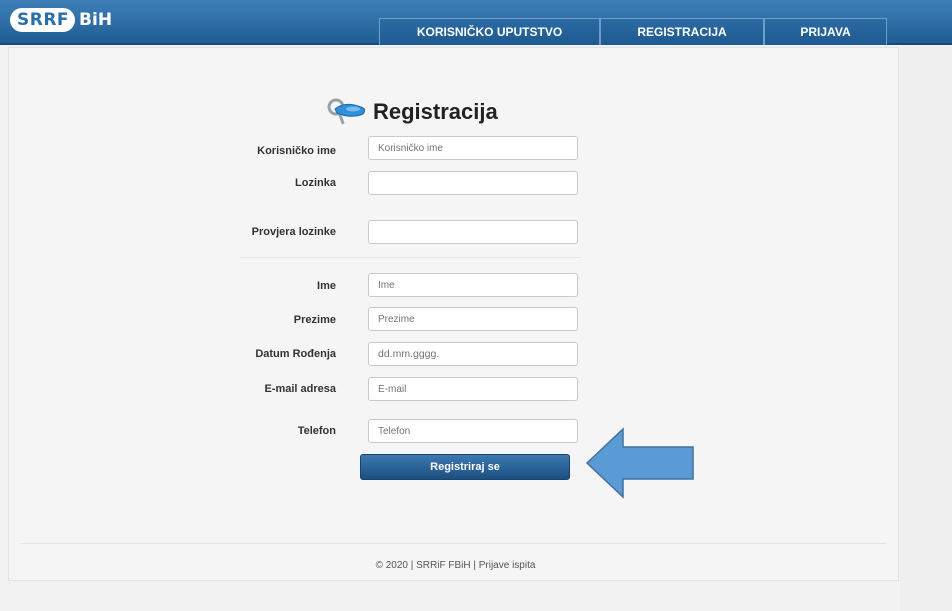 The image size is (952, 611). Describe the element at coordinates (455, 565) in the screenshot. I see `footer-text: © 2020 | SRRiF FBiH | Prijave ispita` at that location.